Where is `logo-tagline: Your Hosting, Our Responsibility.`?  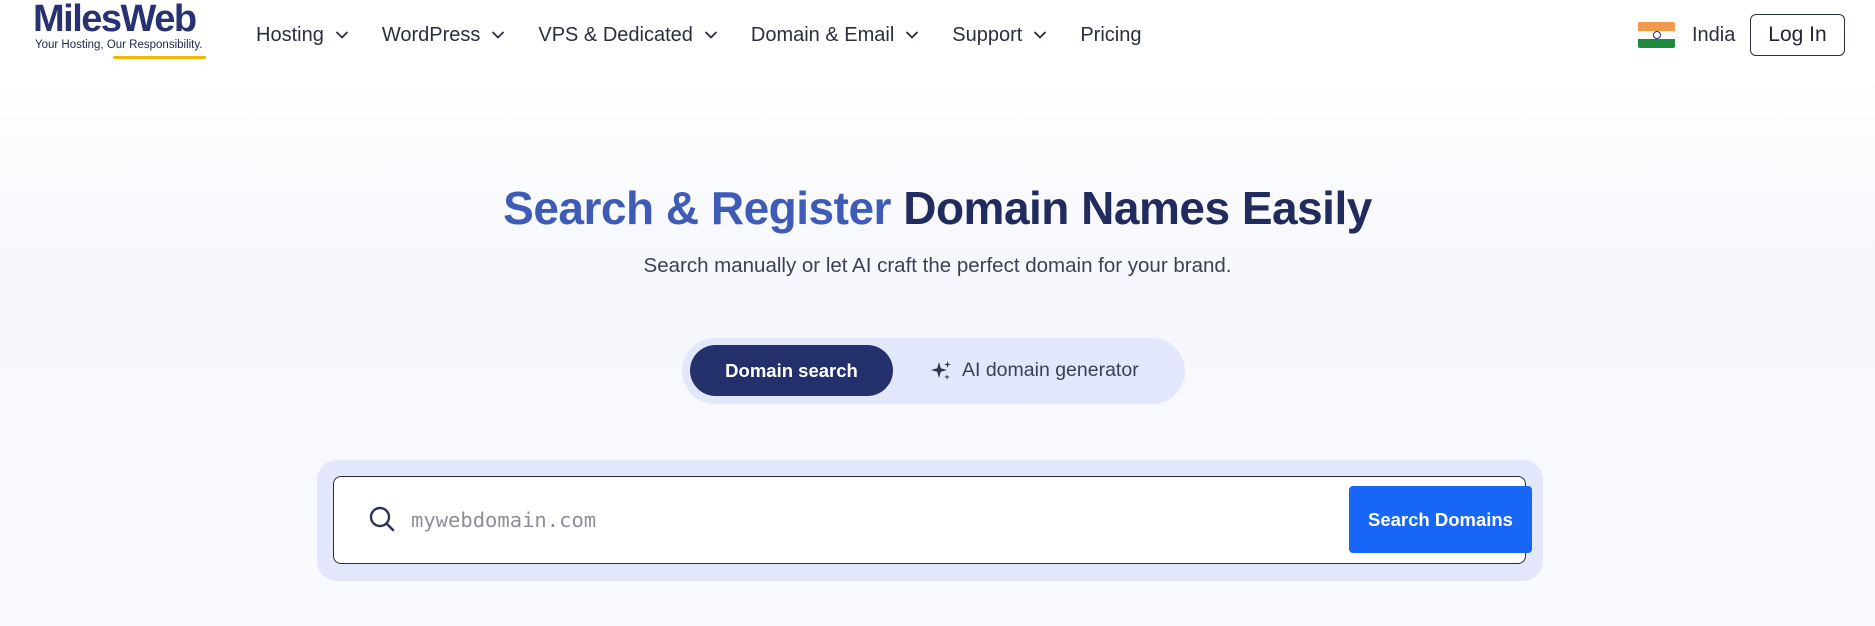
logo-tagline: Your Hosting, Our Responsibility. is located at coordinates (119, 45).